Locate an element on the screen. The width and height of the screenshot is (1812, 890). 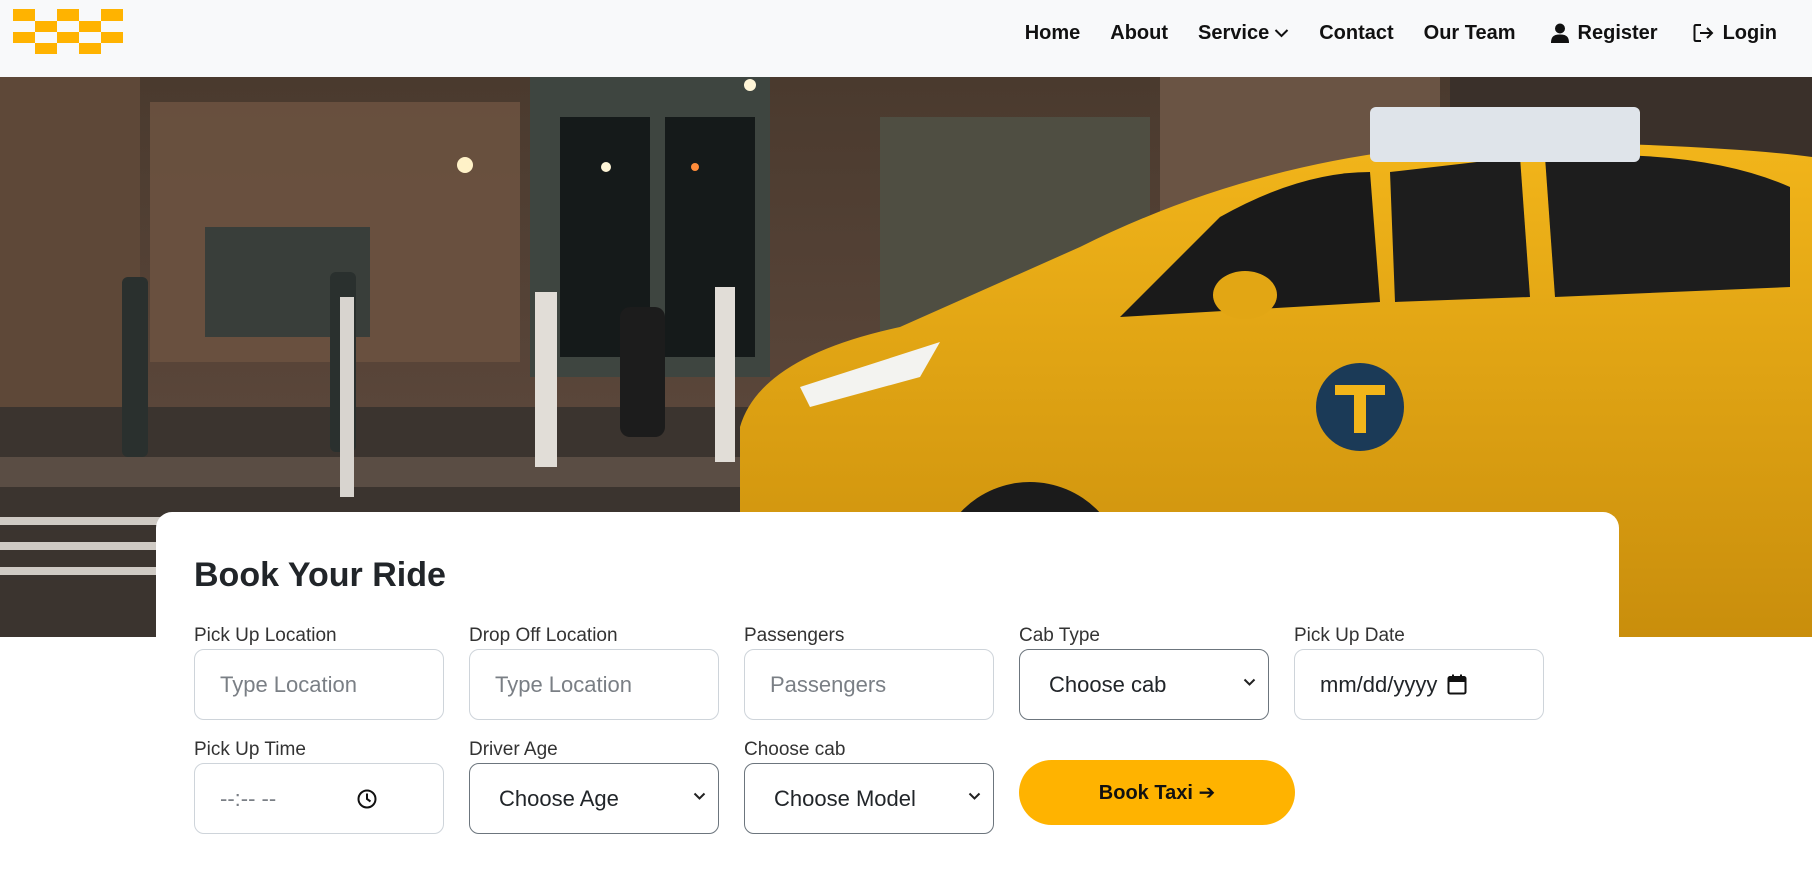
pickup-time-input: --:-- -- is located at coordinates (319, 798).